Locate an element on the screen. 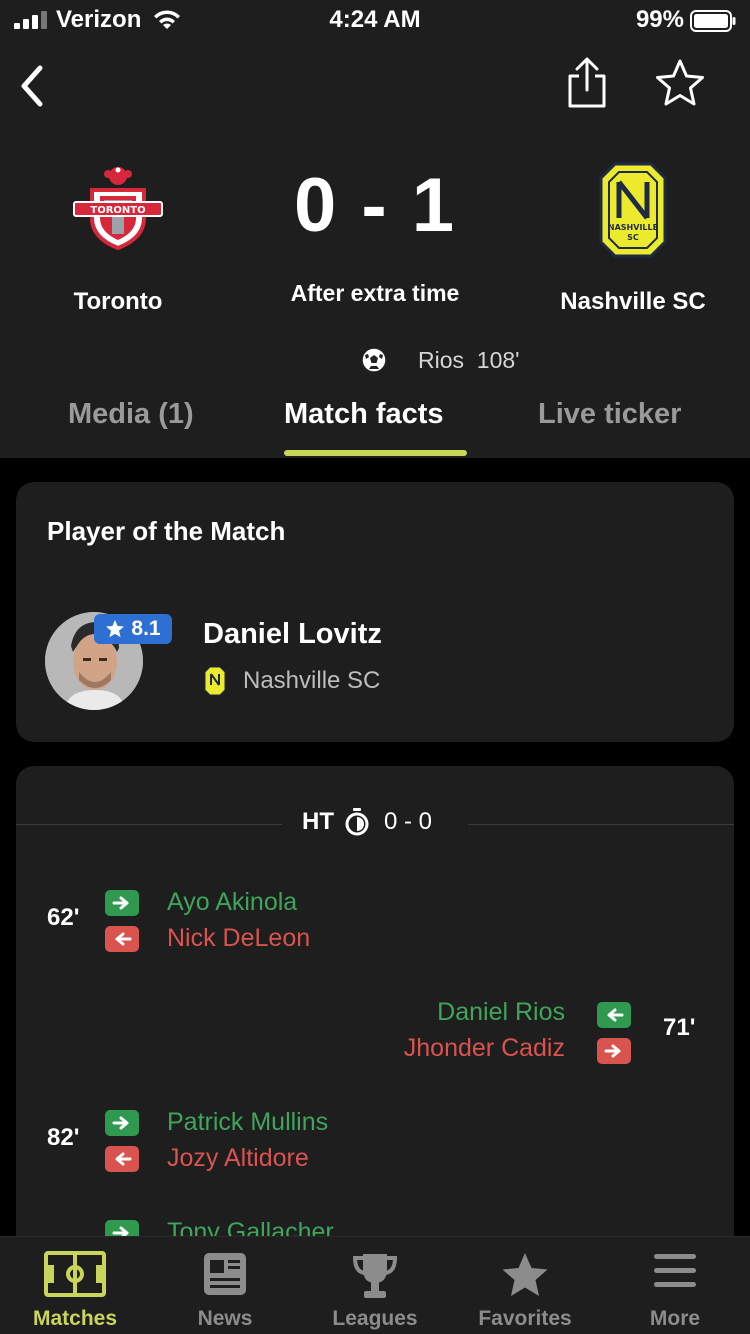 The height and width of the screenshot is (1334, 750). goal-scorer-name: Rios is located at coordinates (441, 359).